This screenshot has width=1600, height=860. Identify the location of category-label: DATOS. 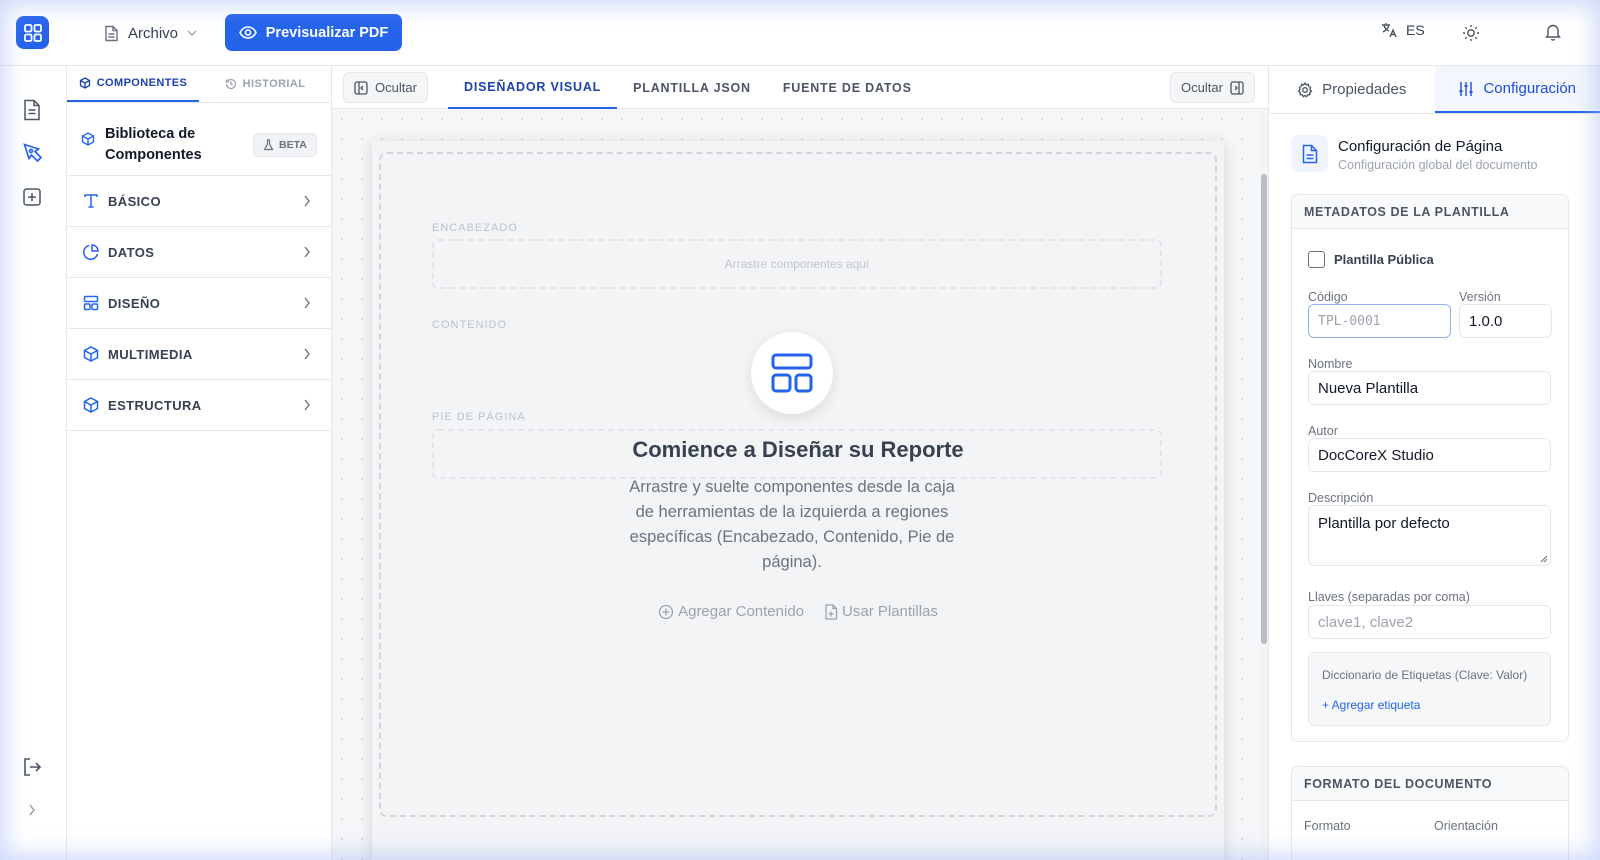
(131, 252).